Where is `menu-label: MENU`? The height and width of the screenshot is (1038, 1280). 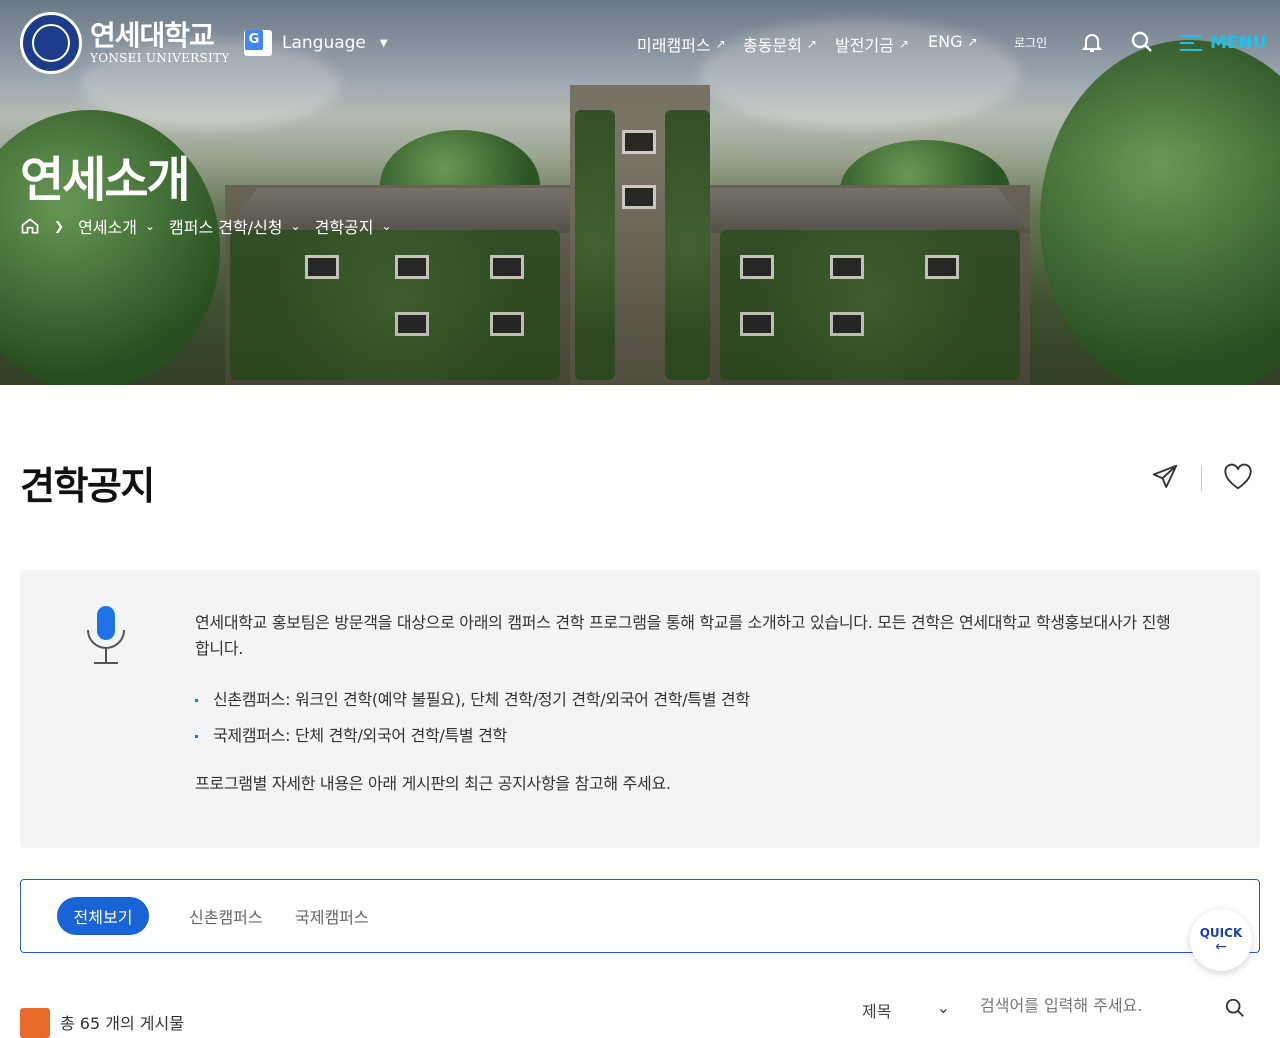
menu-label: MENU is located at coordinates (1238, 43).